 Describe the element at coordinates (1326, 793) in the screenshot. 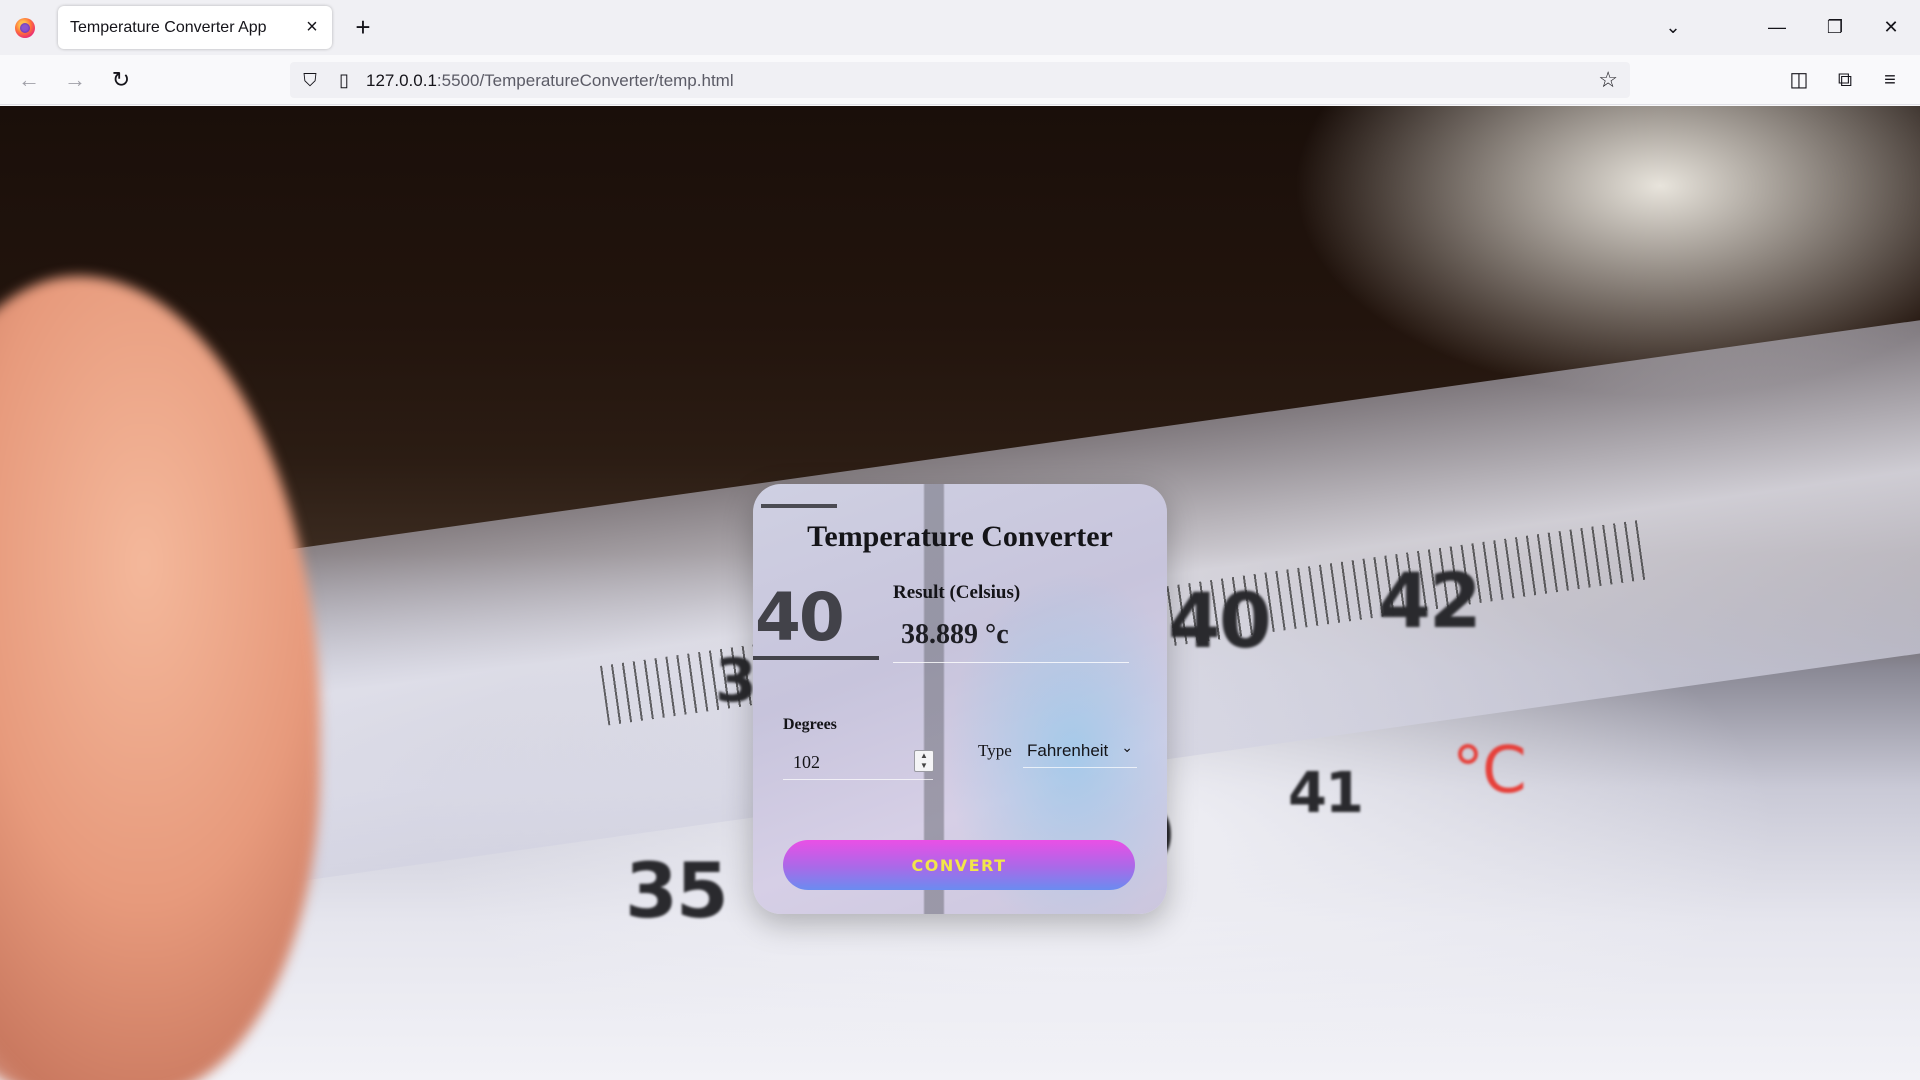

I see `scale-number: 41` at that location.